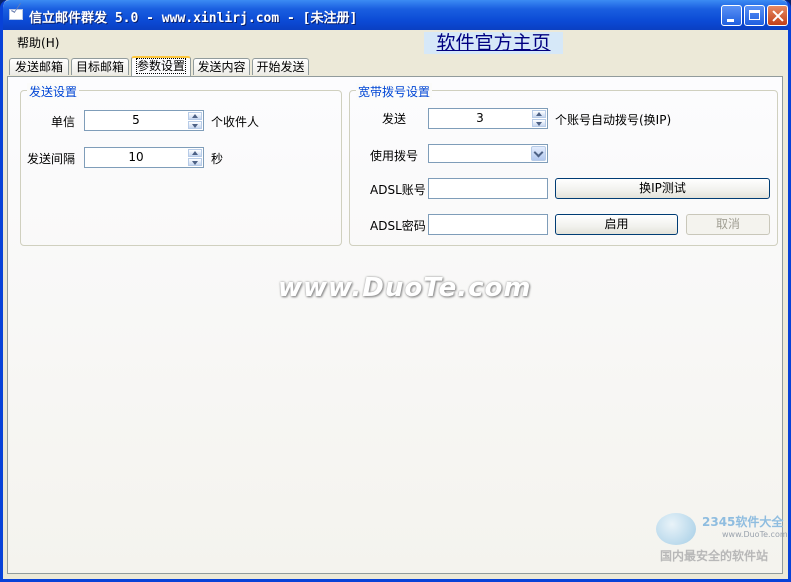 This screenshot has height=582, width=791. Describe the element at coordinates (728, 224) in the screenshot. I see `cancel-button: 取消` at that location.